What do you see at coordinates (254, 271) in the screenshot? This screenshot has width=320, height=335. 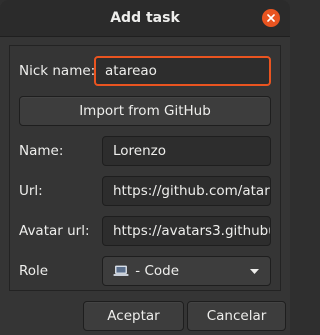 I see `chevron-down-icon` at bounding box center [254, 271].